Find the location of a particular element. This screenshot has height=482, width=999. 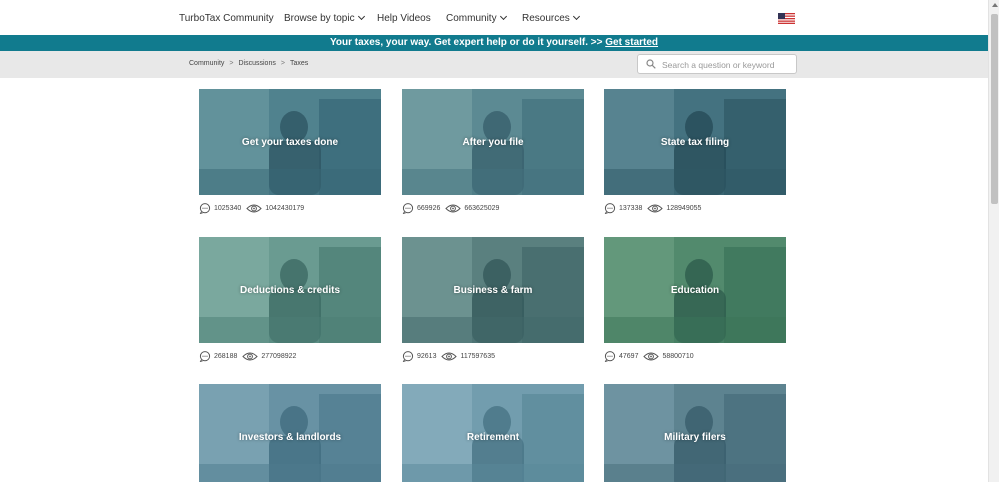

topic-image: Get your taxes done is located at coordinates (290, 142).